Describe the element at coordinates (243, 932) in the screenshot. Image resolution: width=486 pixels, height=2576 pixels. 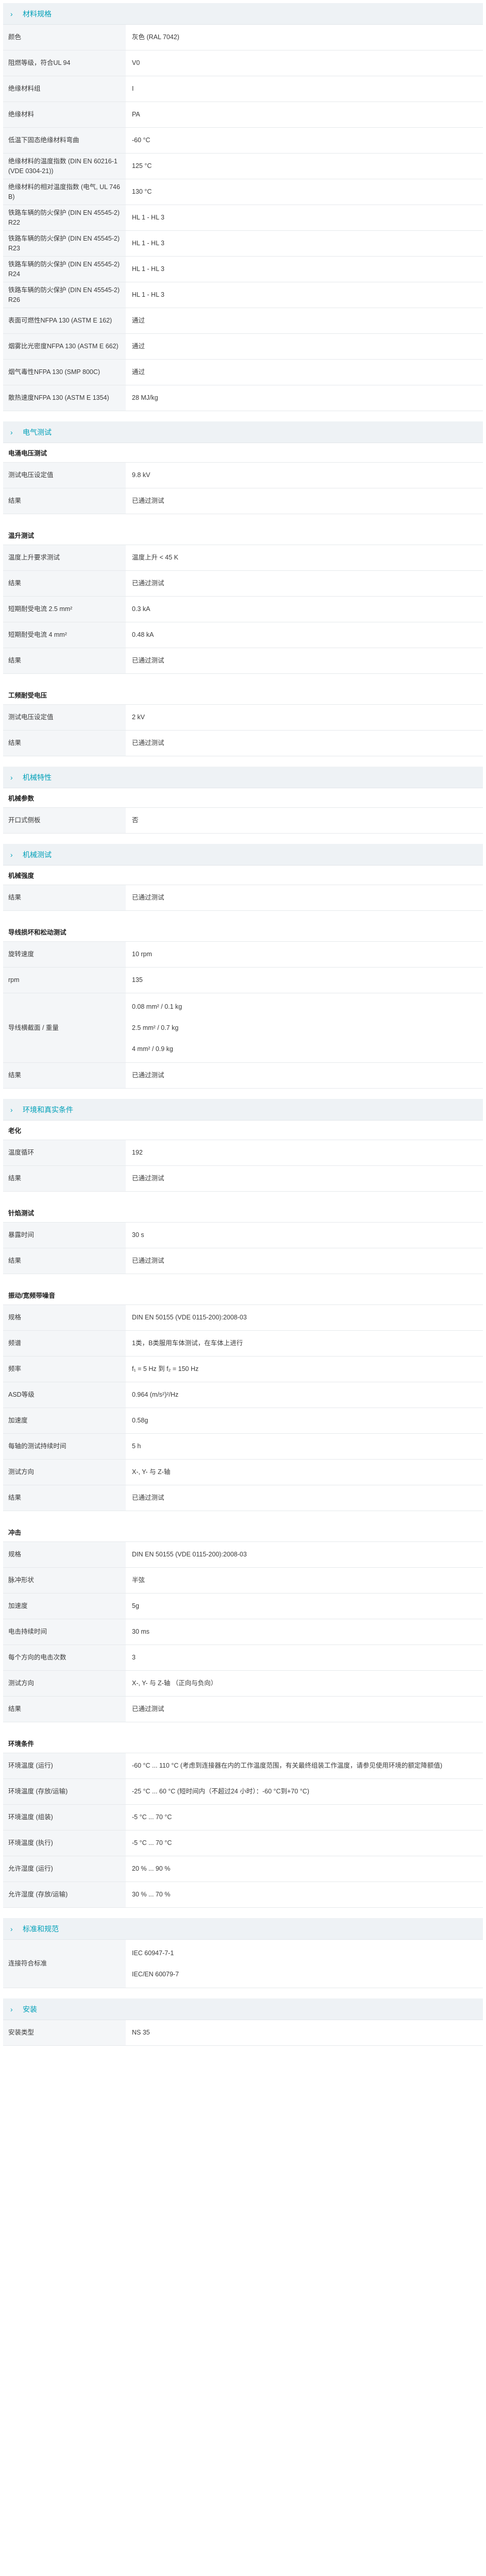
I see `subsection-heading: 导线损坏和松动测试` at that location.